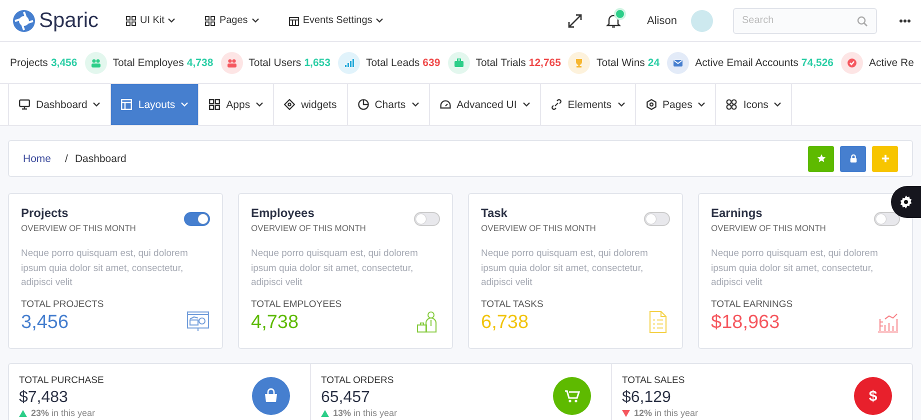  Describe the element at coordinates (126, 104) in the screenshot. I see `layout-icon` at that location.